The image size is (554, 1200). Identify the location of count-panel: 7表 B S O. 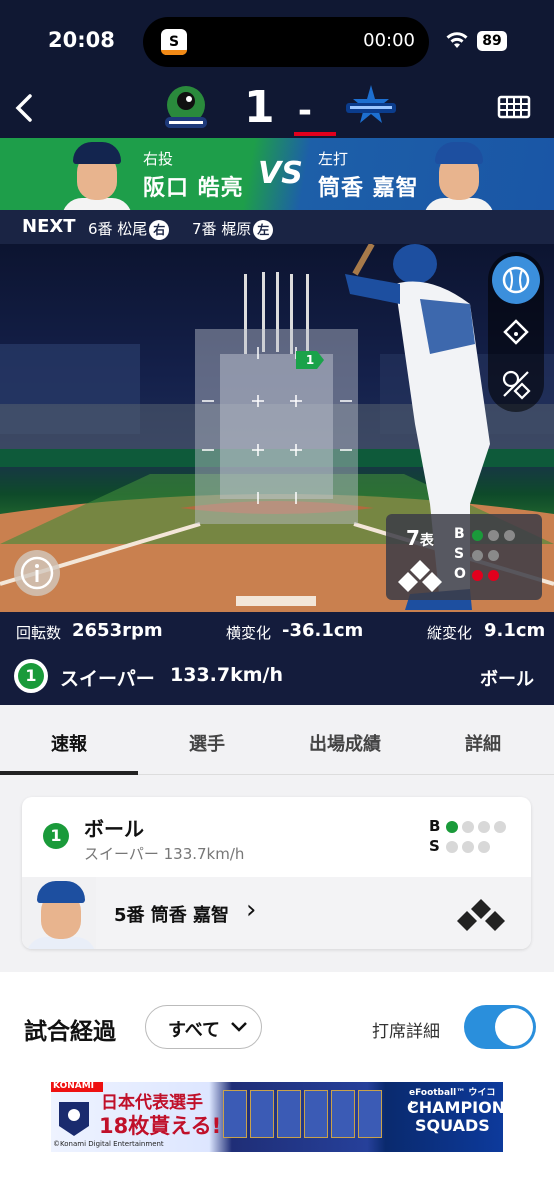
(464, 557).